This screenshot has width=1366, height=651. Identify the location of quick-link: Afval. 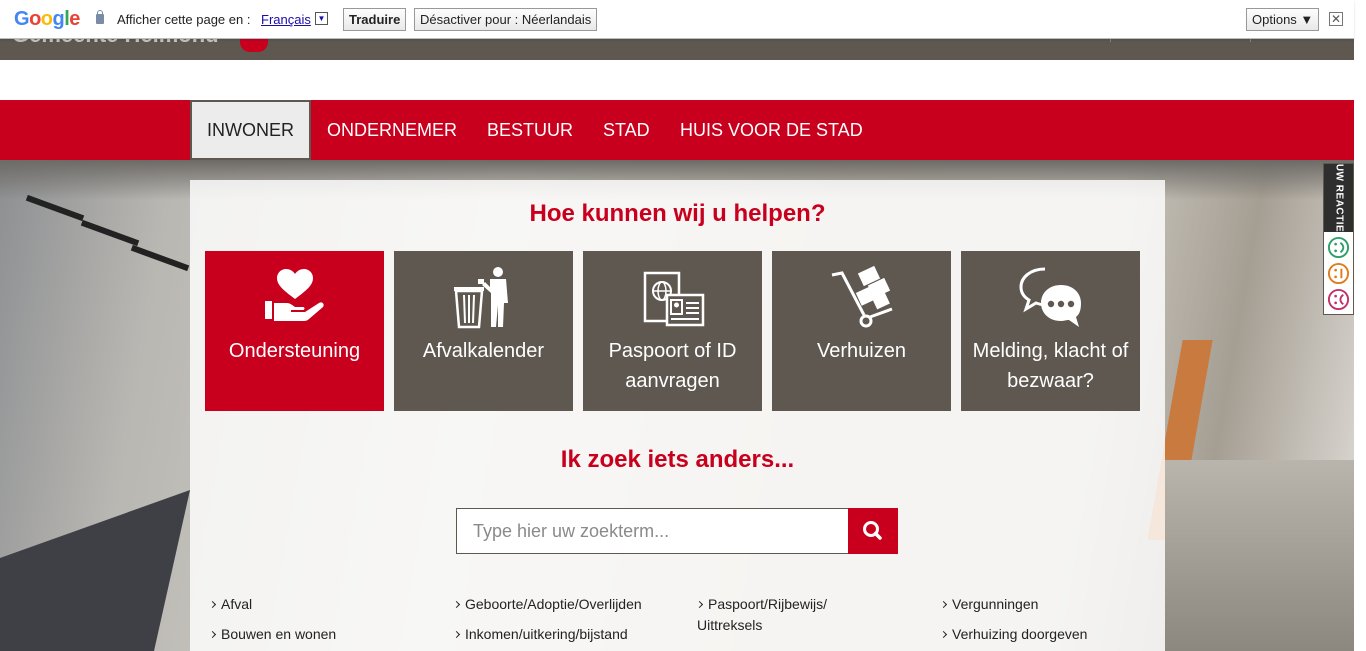
(230, 604).